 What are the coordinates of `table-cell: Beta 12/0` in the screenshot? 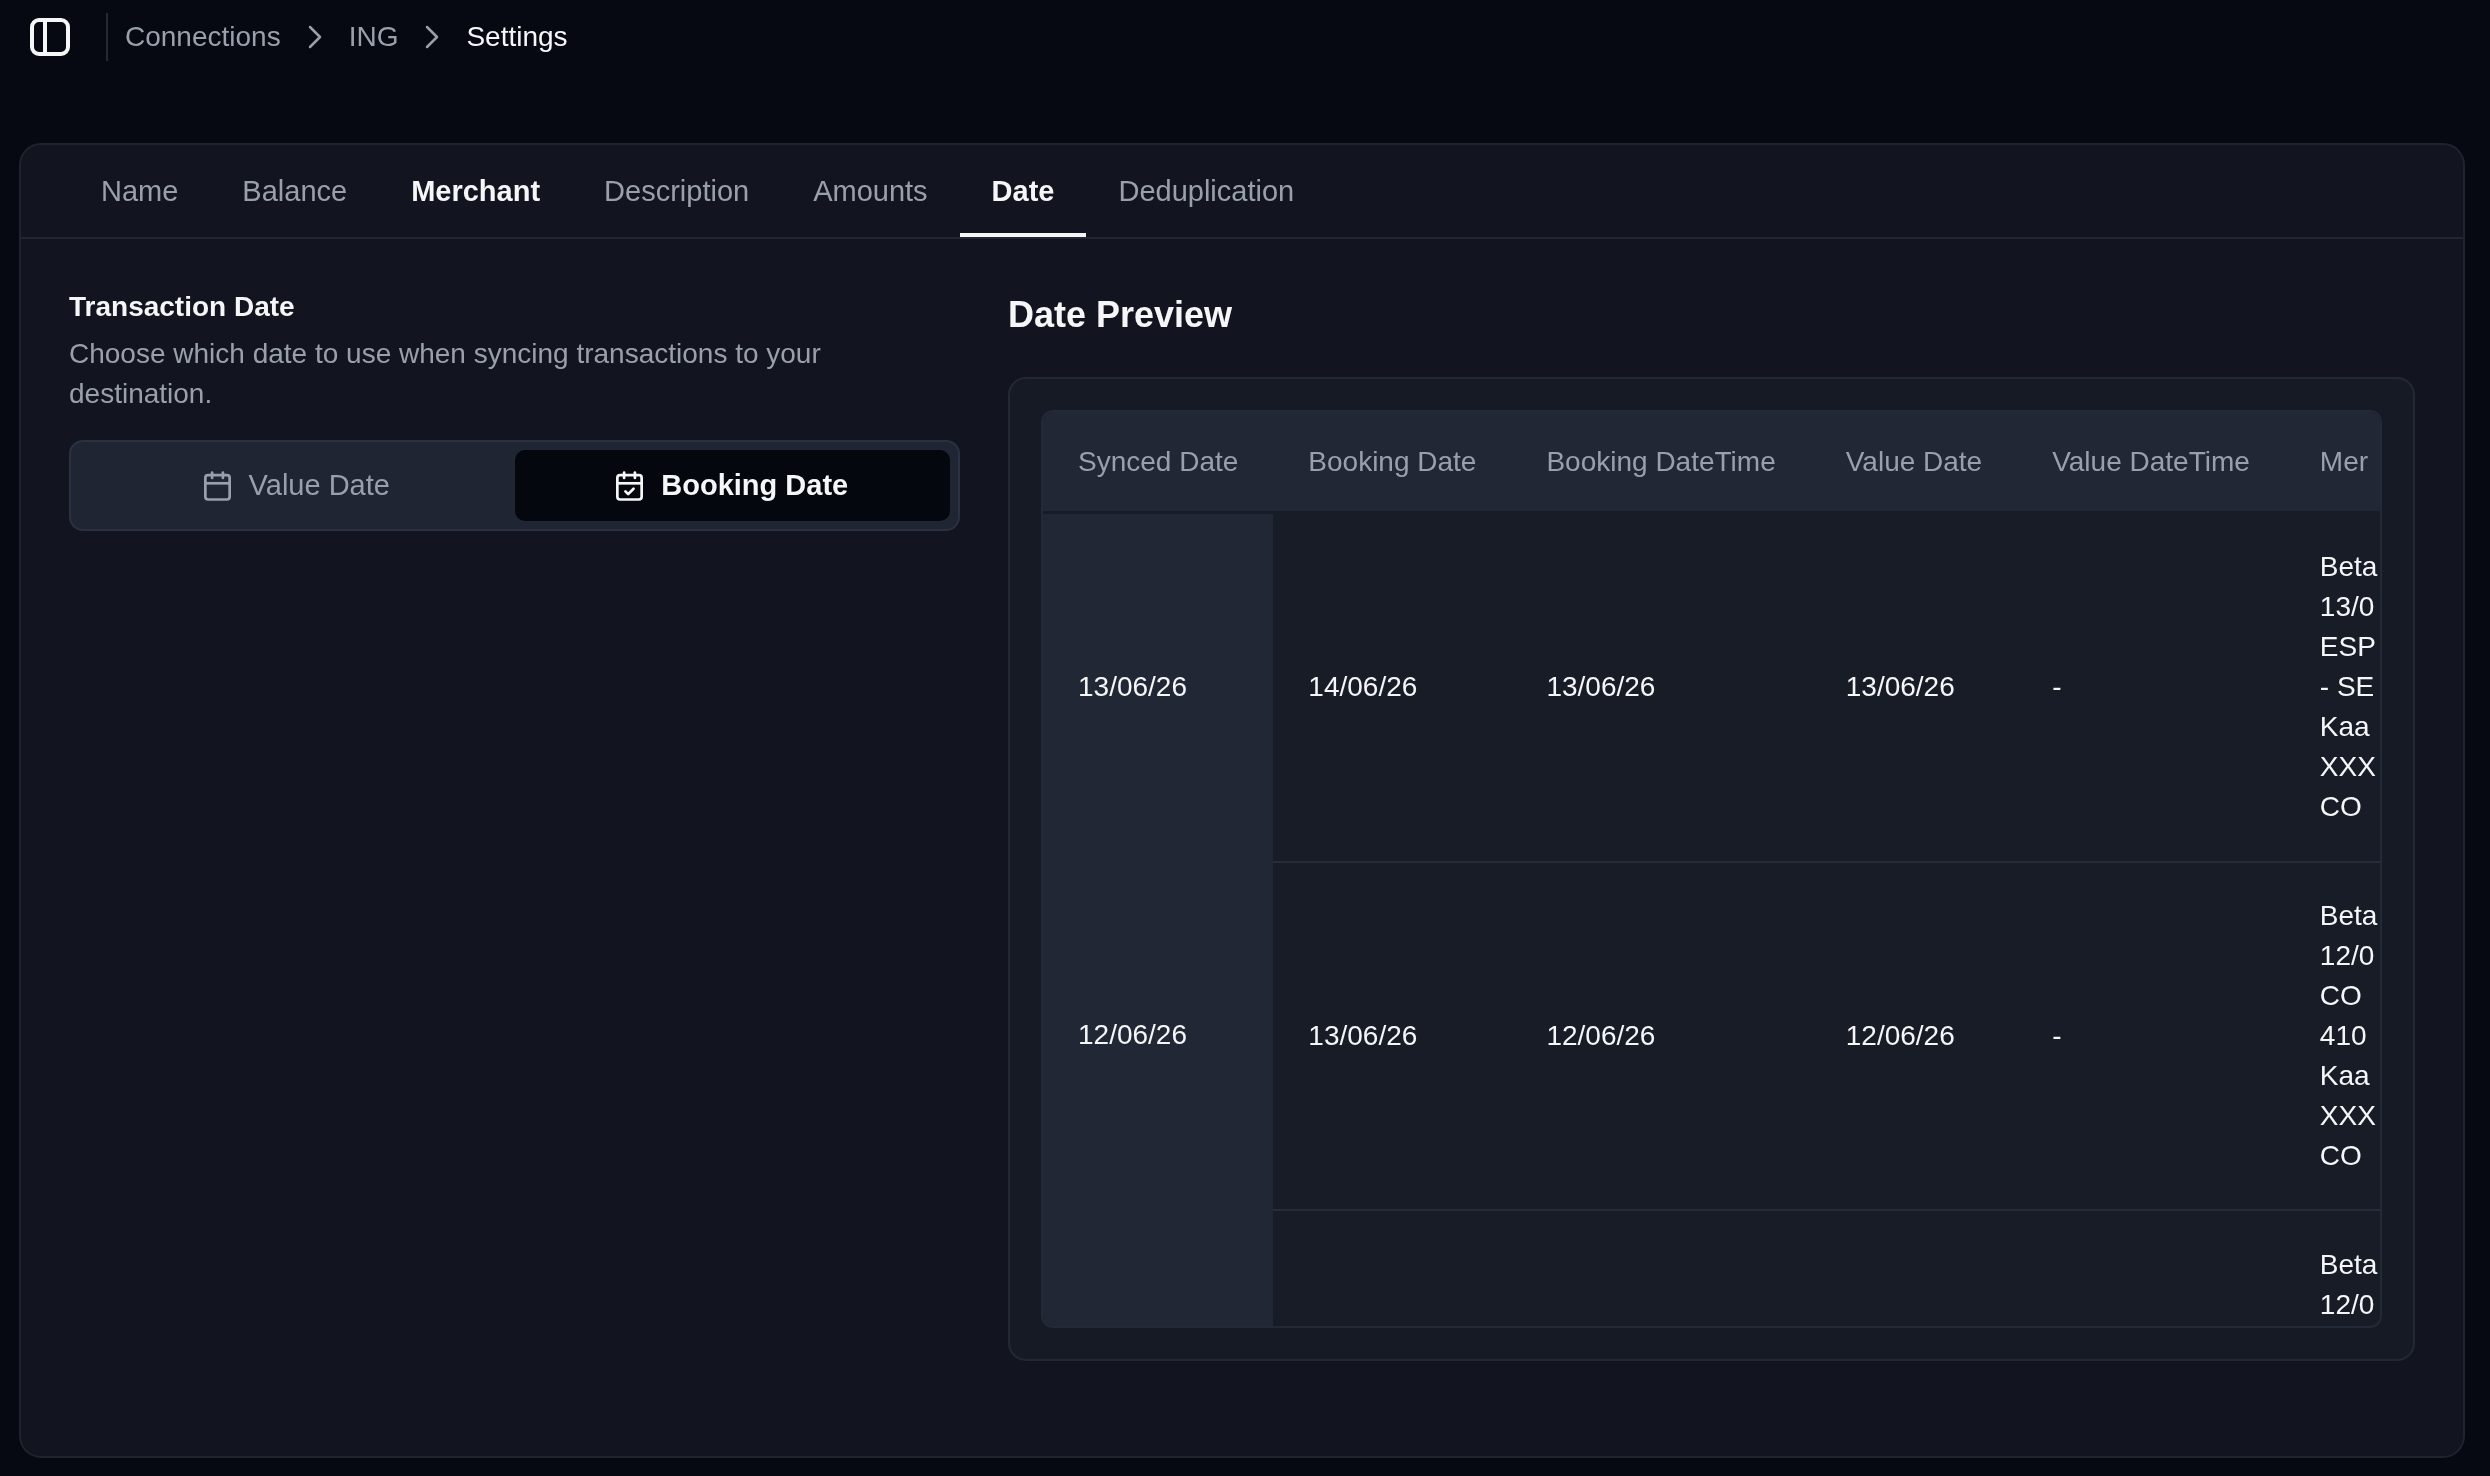 It's located at (2332, 1267).